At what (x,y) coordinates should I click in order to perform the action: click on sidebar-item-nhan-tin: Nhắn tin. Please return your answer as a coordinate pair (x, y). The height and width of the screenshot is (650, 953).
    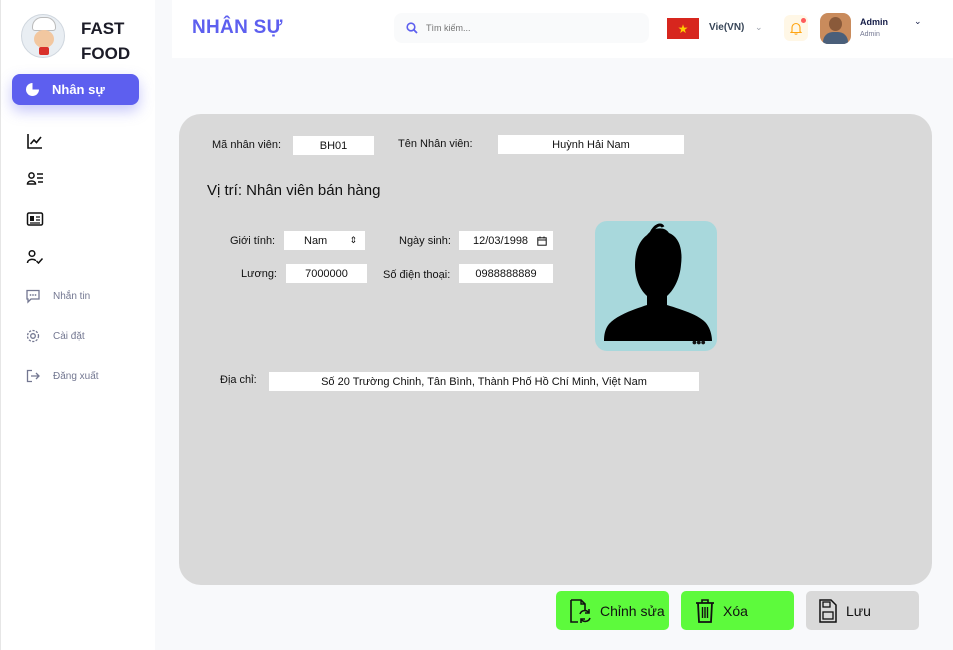
    Looking at the image, I should click on (57, 296).